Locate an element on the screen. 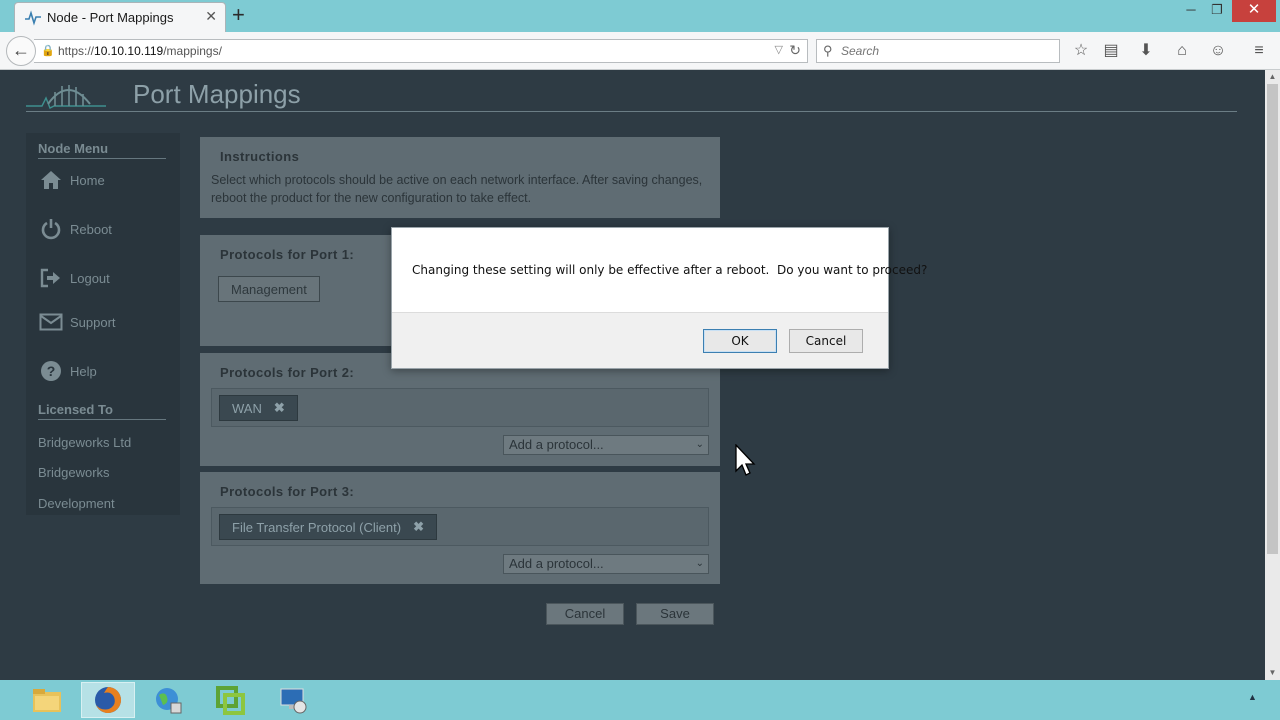 This screenshot has width=1280, height=720. licensed-line: Development is located at coordinates (76, 503).